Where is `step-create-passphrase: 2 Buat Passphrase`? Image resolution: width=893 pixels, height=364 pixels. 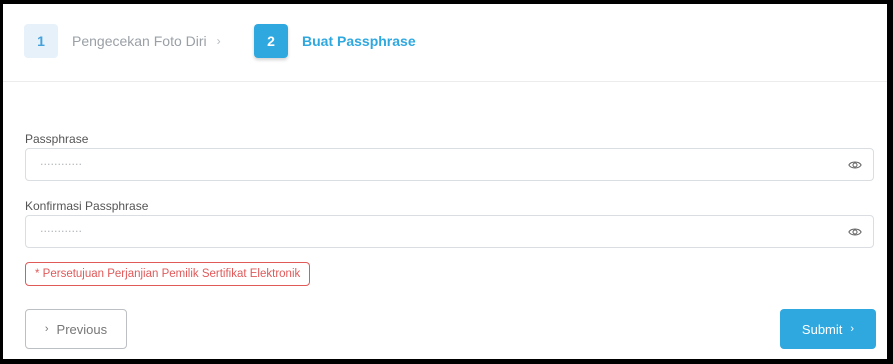 step-create-passphrase: 2 Buat Passphrase is located at coordinates (335, 41).